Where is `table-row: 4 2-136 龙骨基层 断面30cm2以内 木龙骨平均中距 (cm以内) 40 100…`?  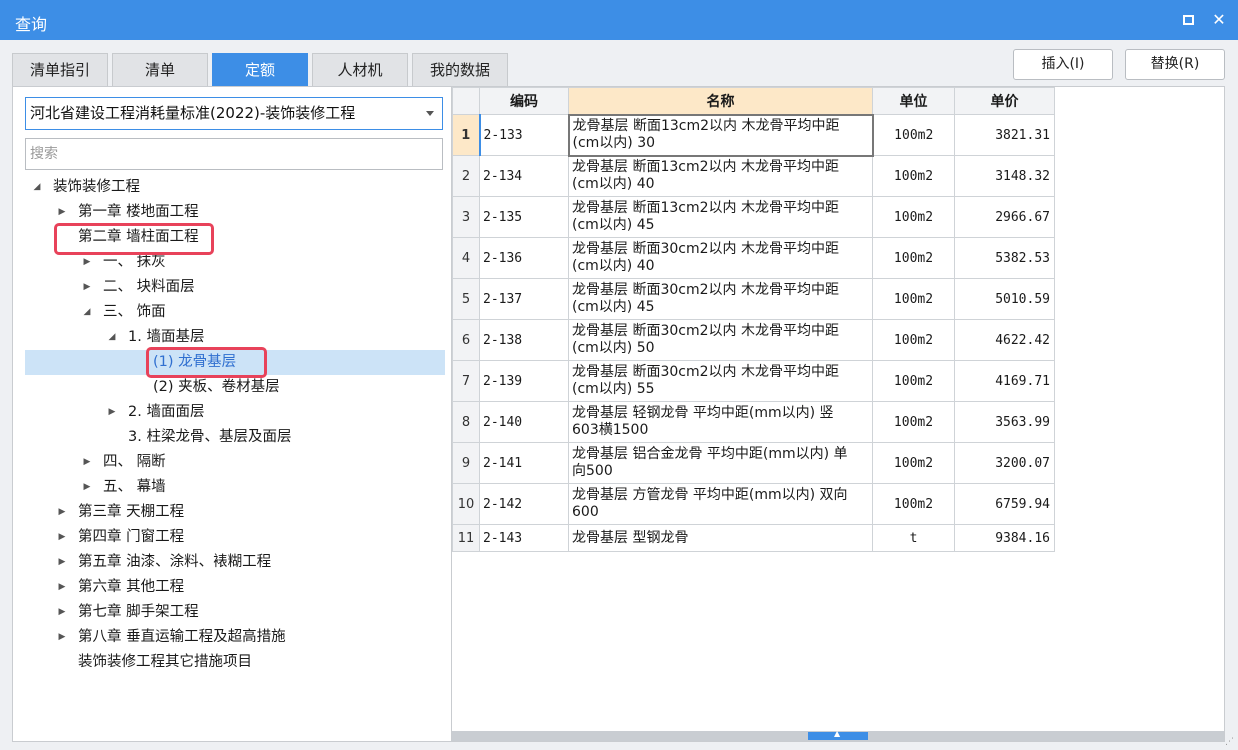
table-row: 4 2-136 龙骨基层 断面30cm2以内 木龙骨平均中距 (cm以内) 40 100… is located at coordinates (753, 258).